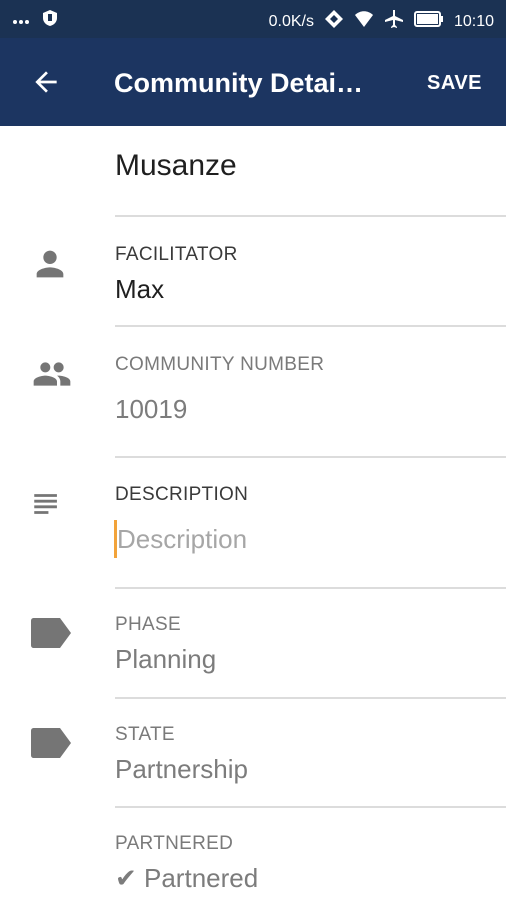  I want to click on status-bar: 0.0K/s 10:10, so click(253, 19).